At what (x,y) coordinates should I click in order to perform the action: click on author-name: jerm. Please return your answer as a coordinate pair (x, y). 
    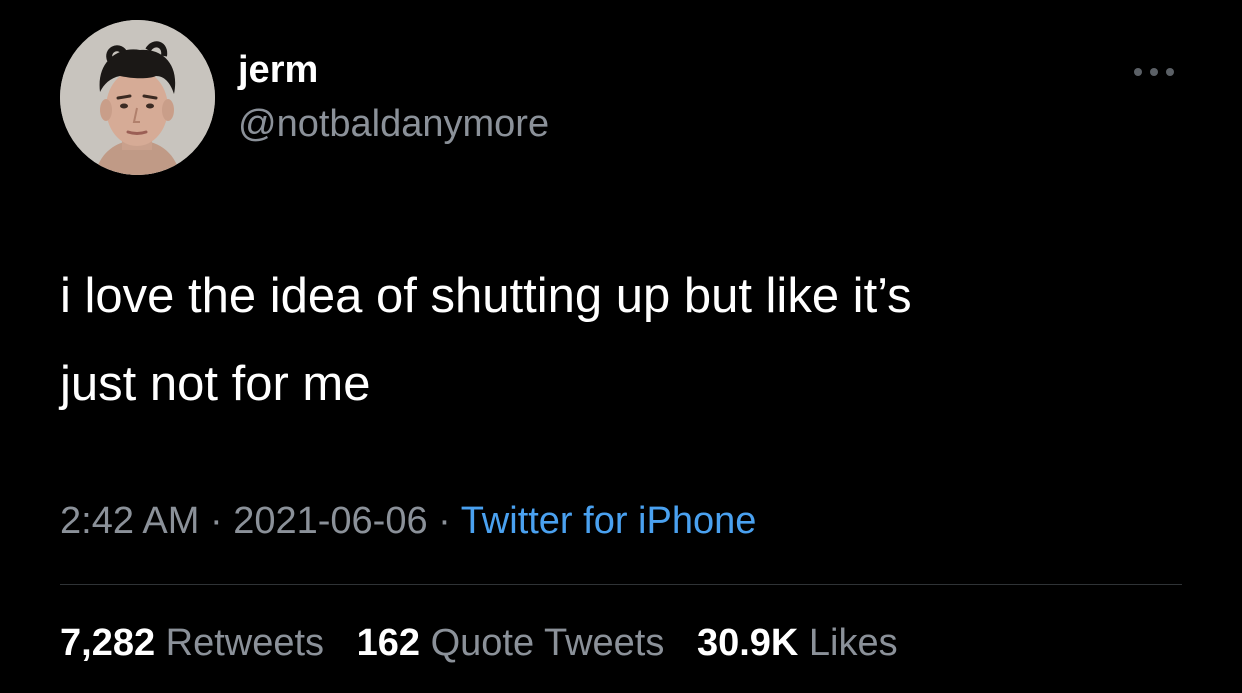
    Looking at the image, I should click on (278, 70).